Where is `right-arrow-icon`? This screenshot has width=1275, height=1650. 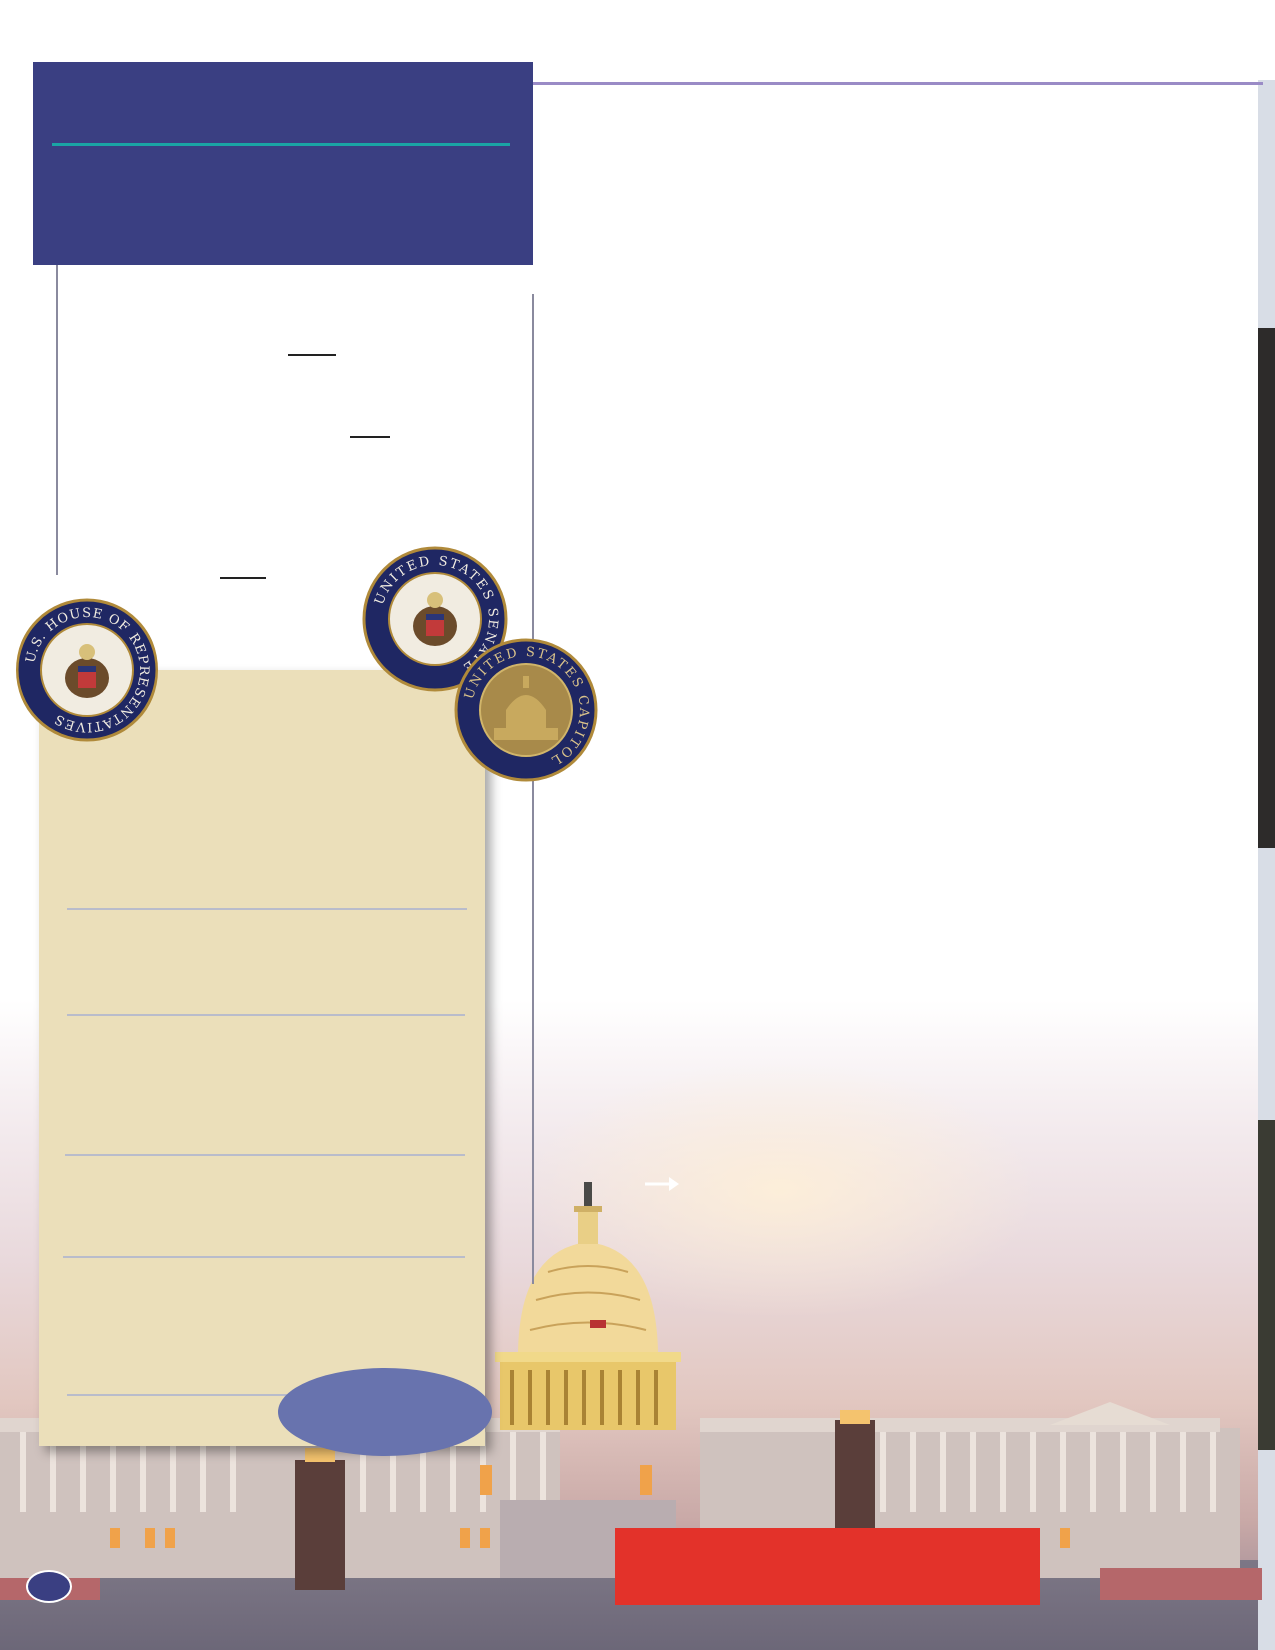 right-arrow-icon is located at coordinates (662, 1184).